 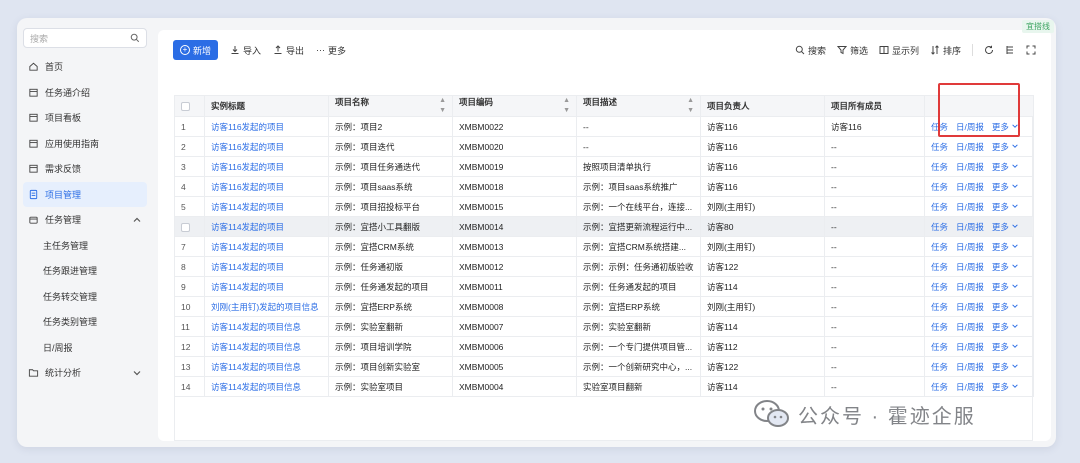 What do you see at coordinates (185, 107) in the screenshot?
I see `select-all-checkbox` at bounding box center [185, 107].